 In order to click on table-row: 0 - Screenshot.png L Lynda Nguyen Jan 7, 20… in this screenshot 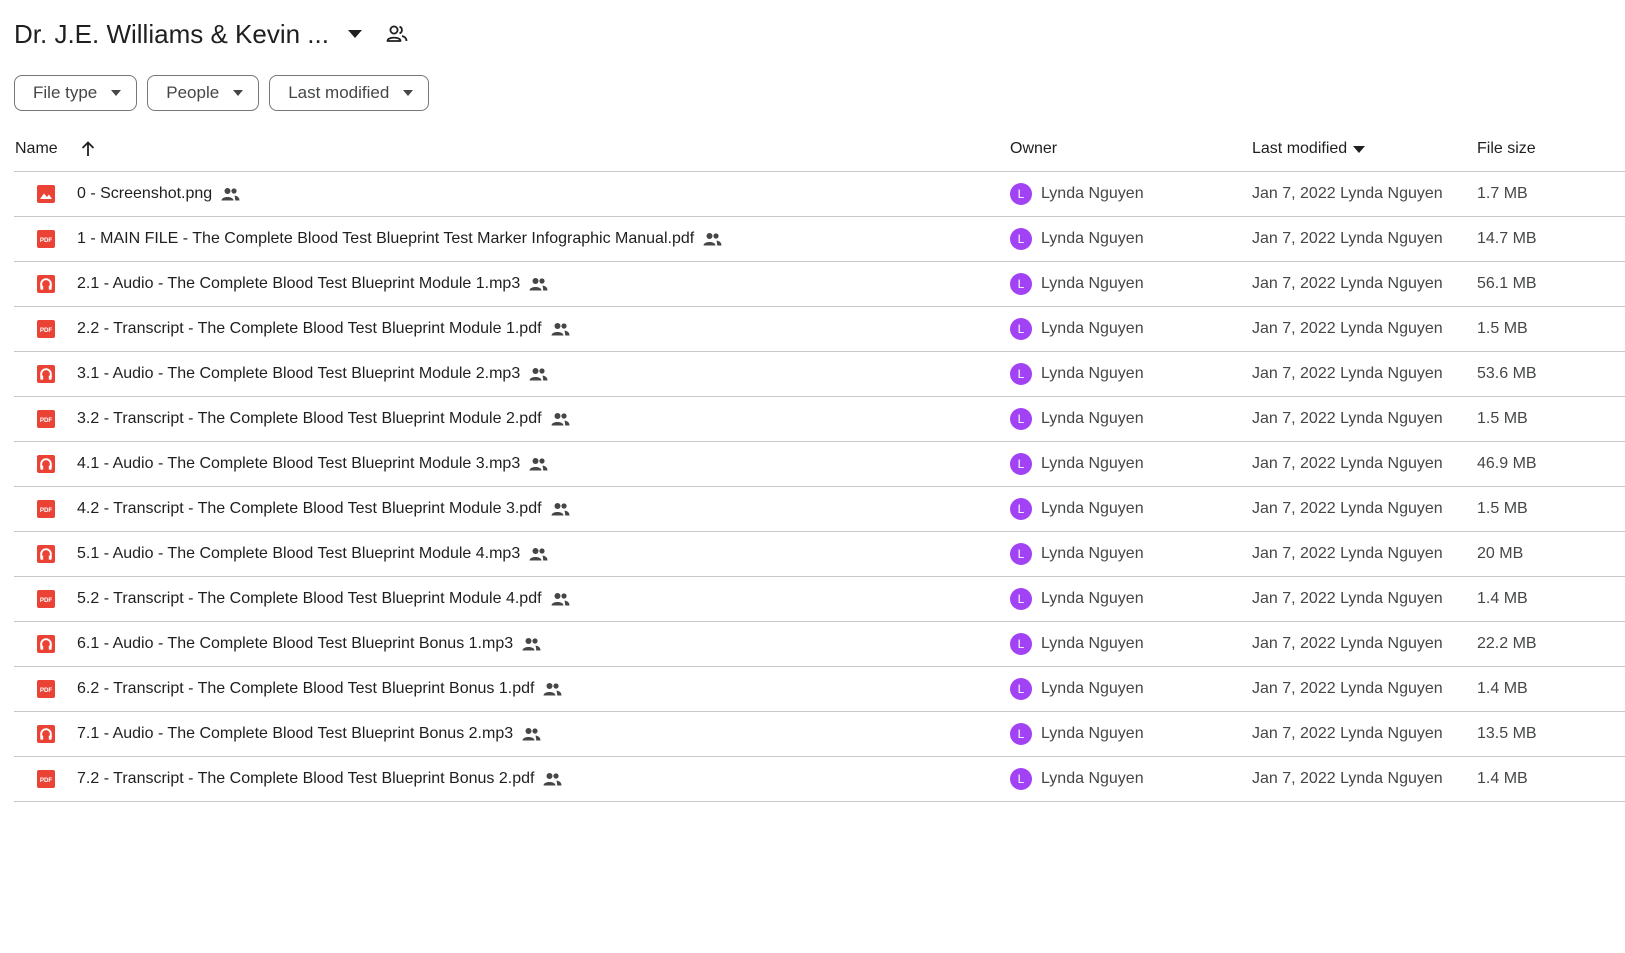, I will do `click(819, 194)`.